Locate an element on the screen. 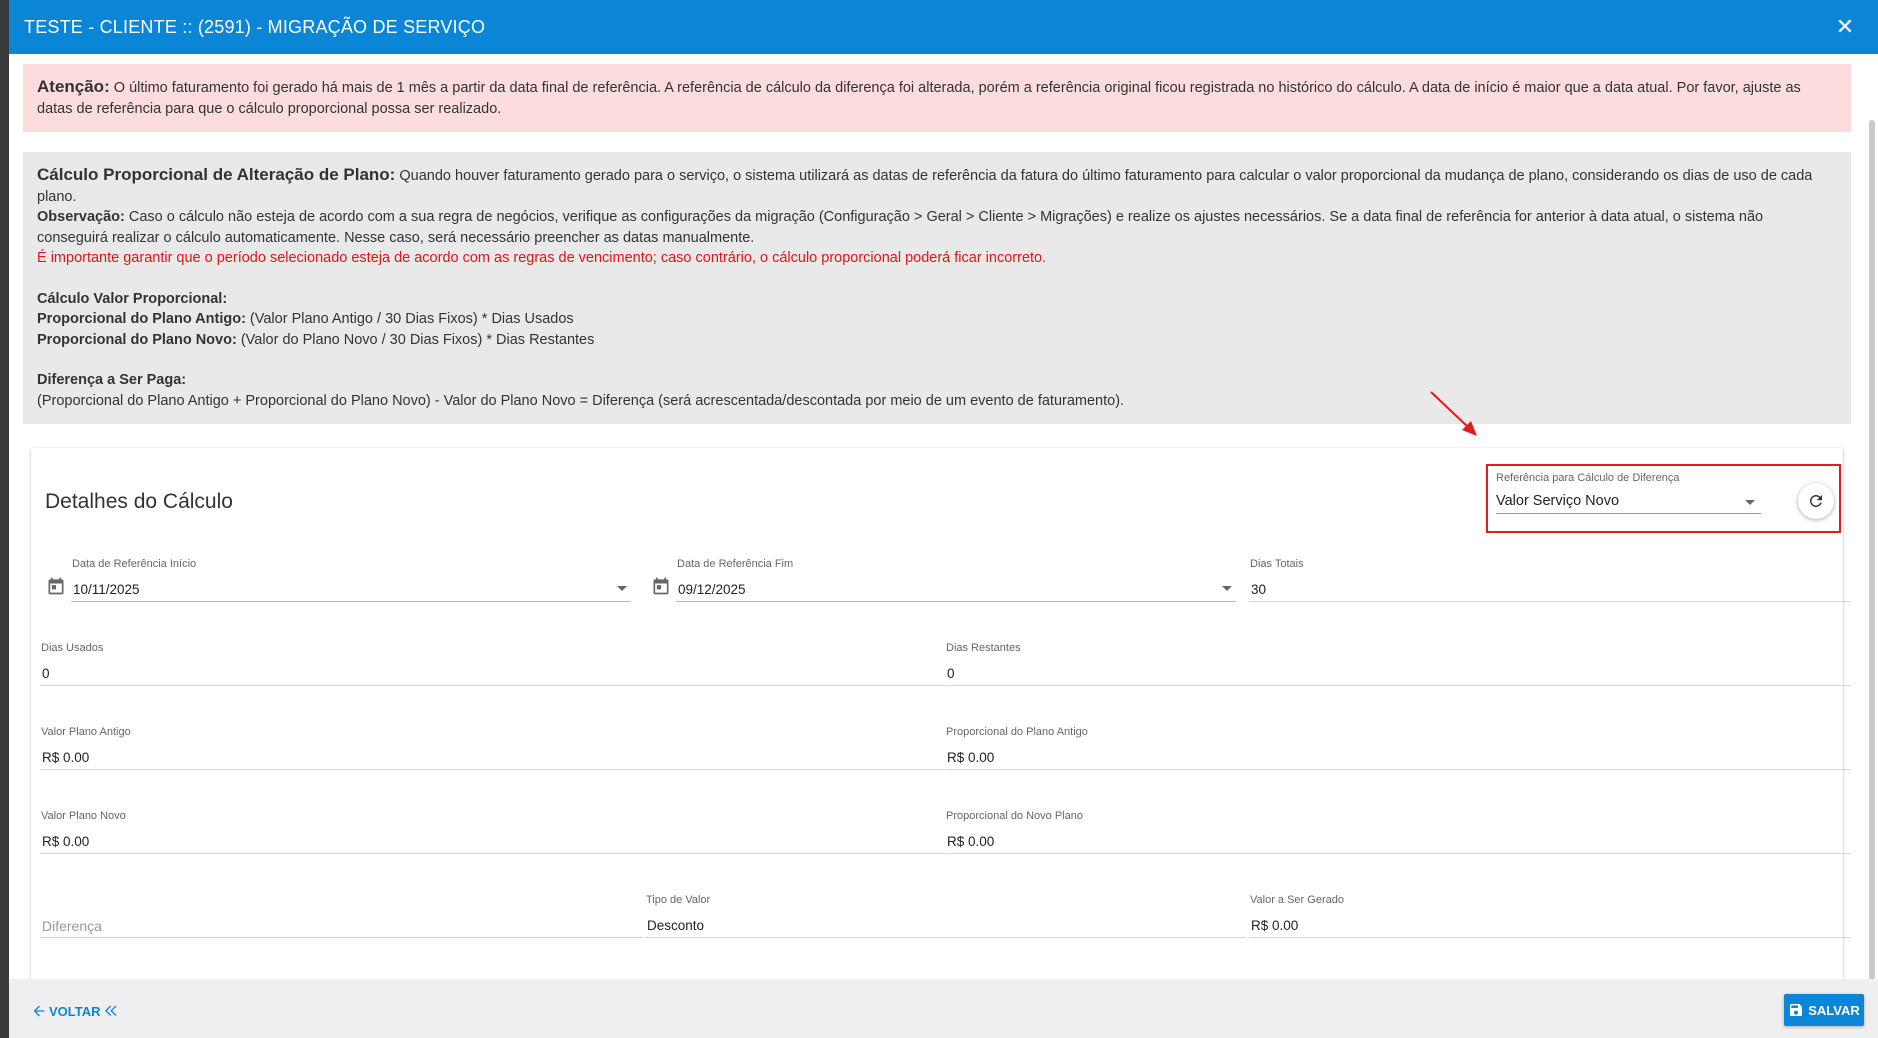 The image size is (1878, 1038). reference-select: Valor Serviço Novo is located at coordinates (1628, 501).